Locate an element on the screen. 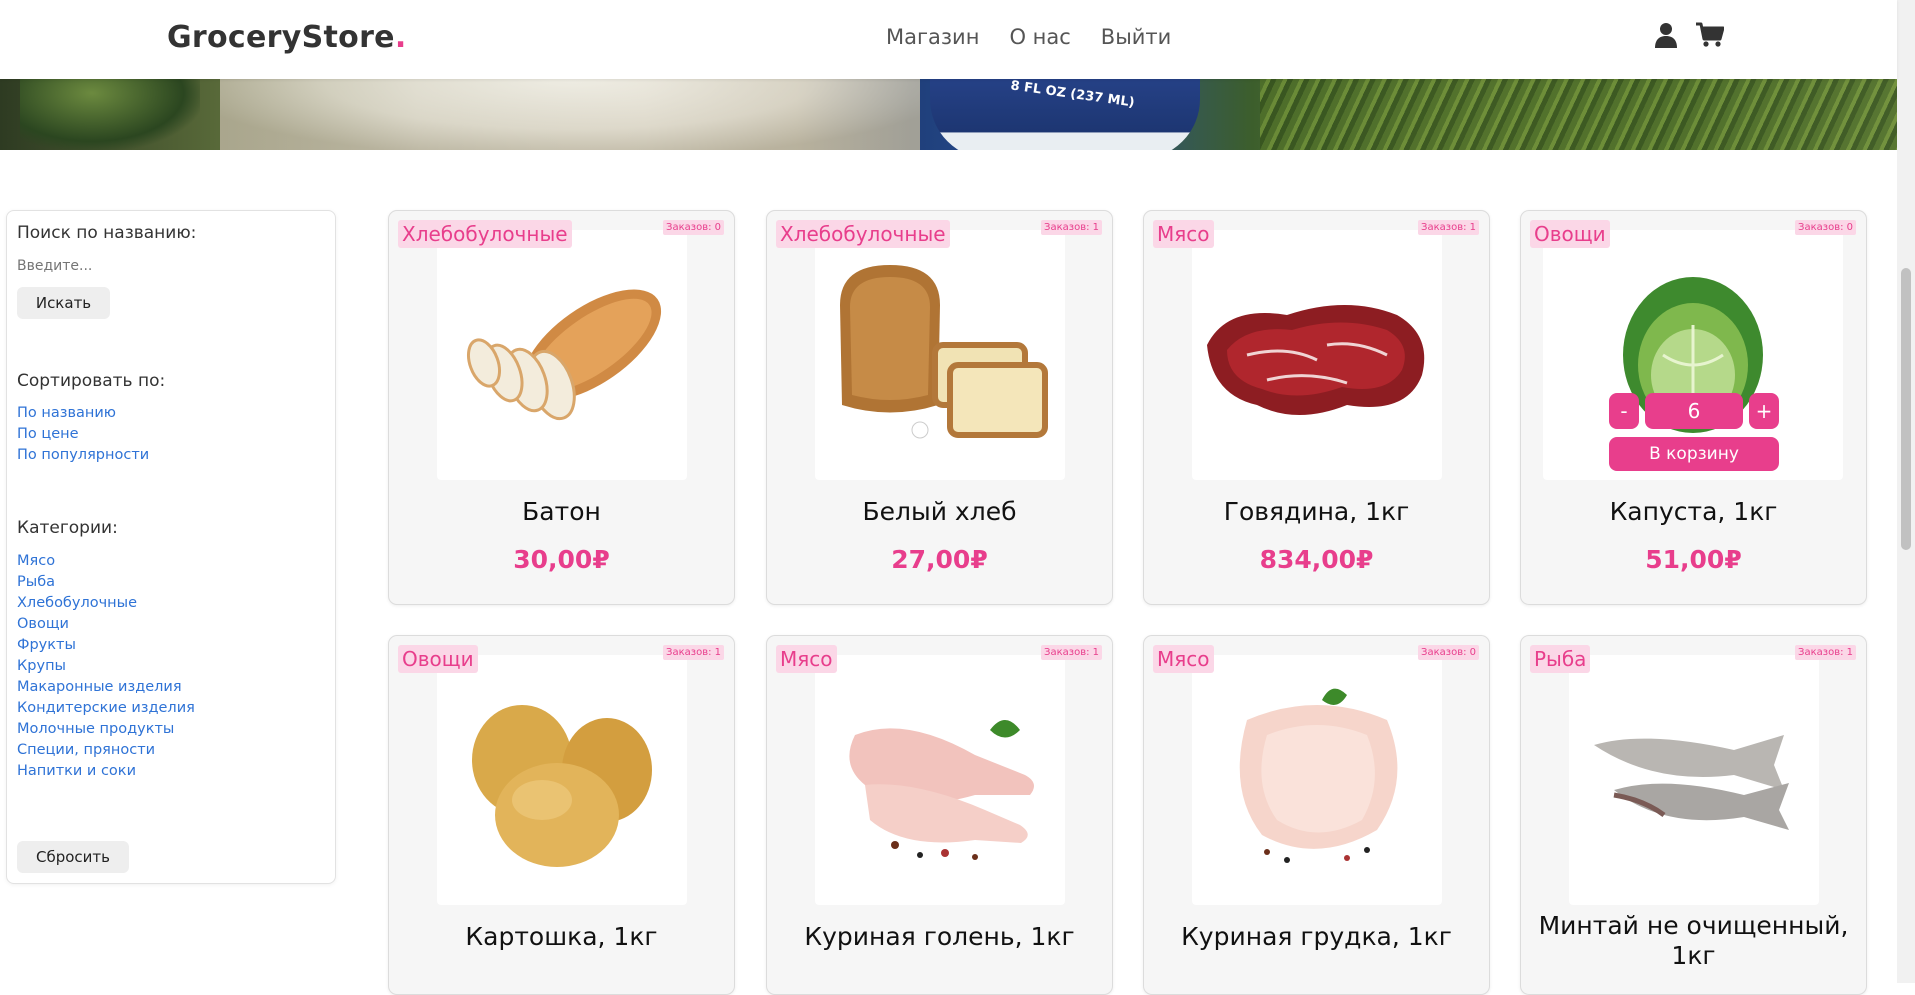 This screenshot has height=995, width=1915. sort-options: По названию По цене По популярности is located at coordinates (83, 434).